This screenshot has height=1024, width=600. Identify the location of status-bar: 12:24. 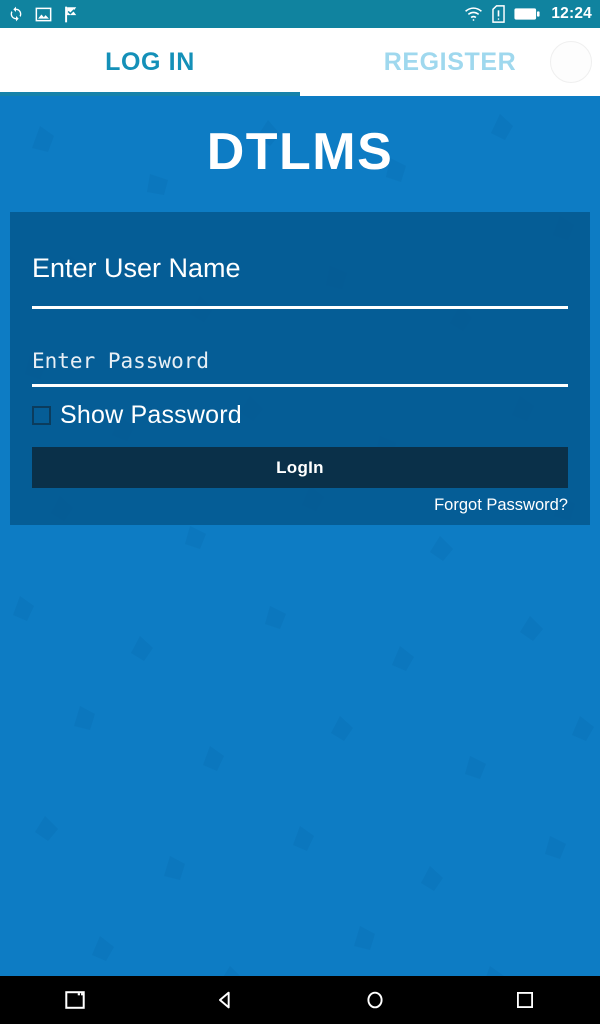
(300, 14).